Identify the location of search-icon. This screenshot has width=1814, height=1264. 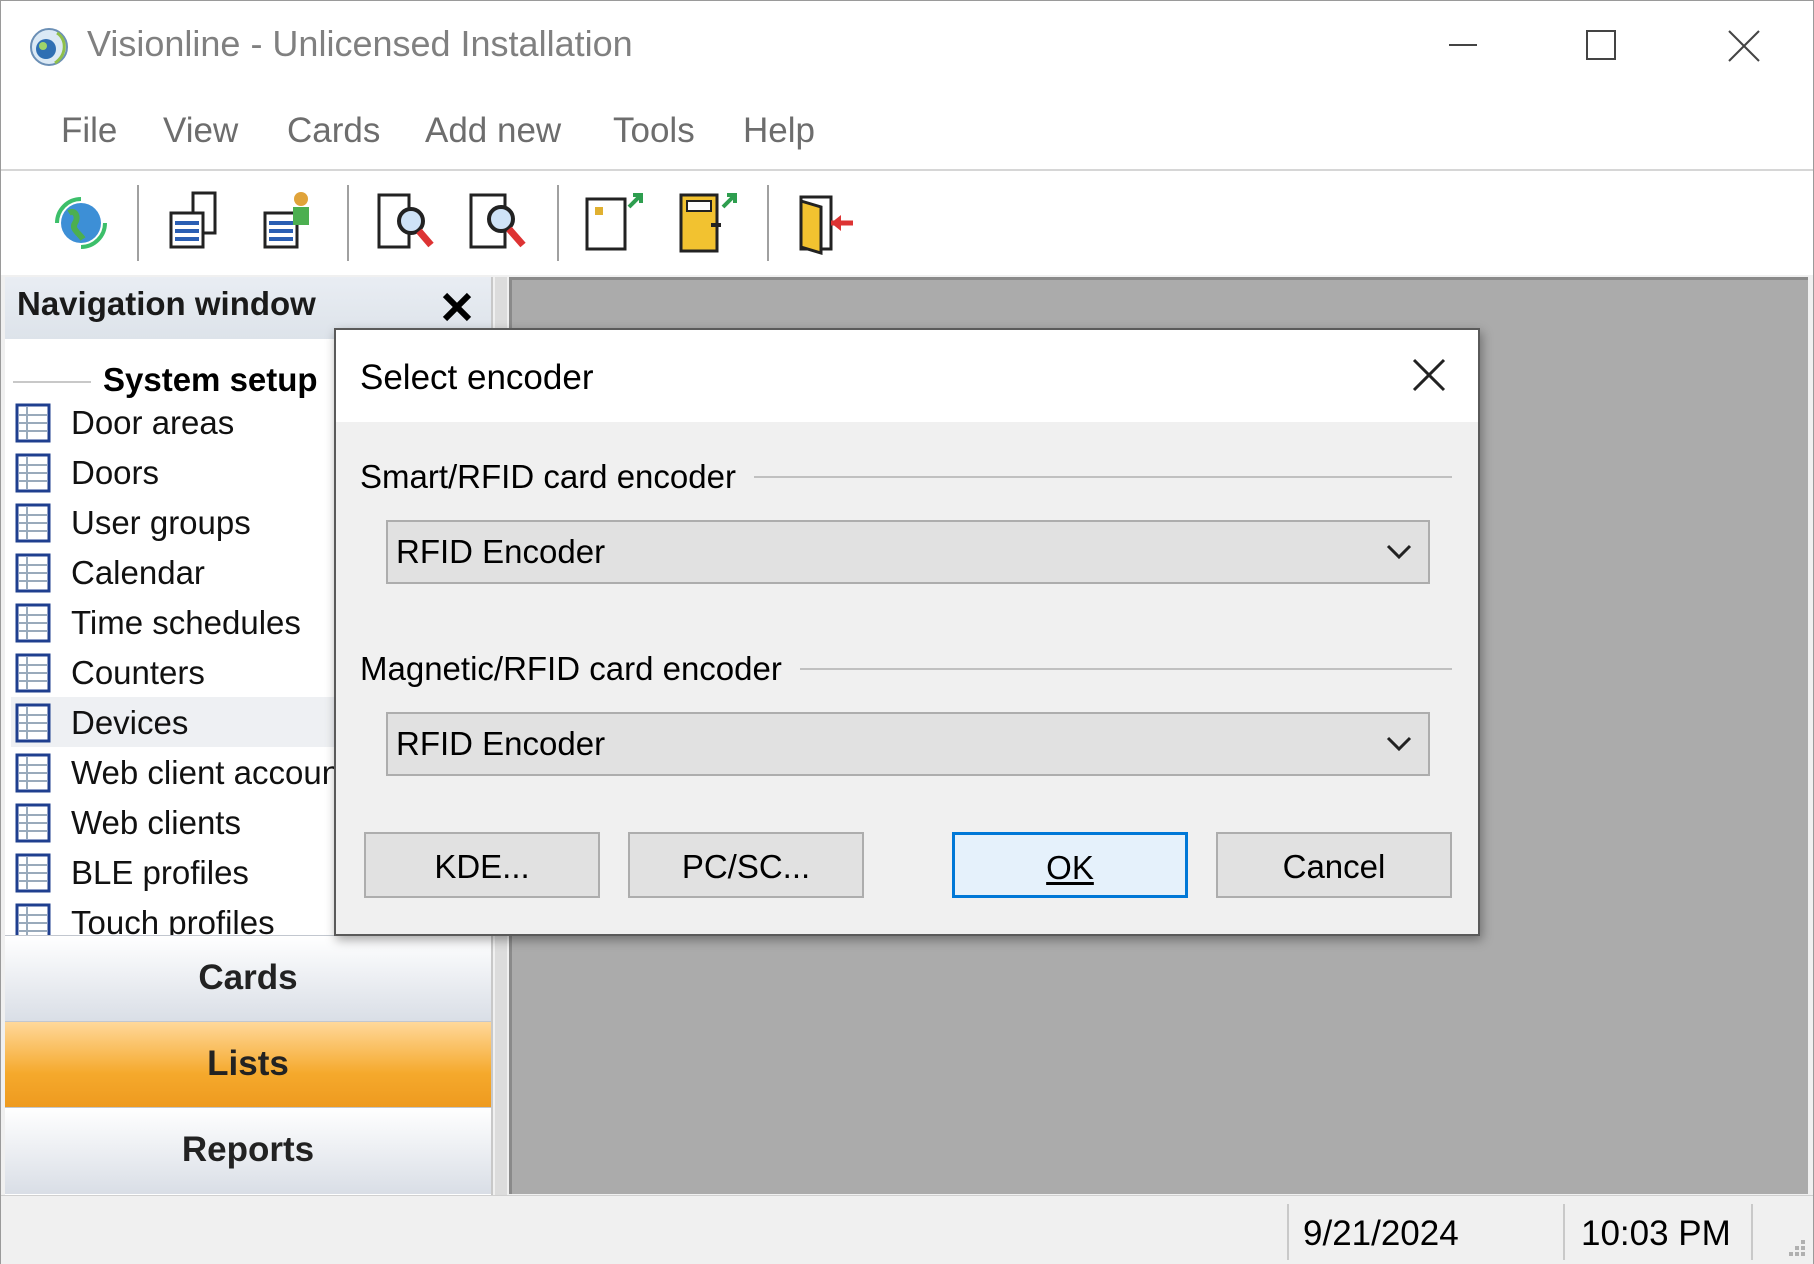
(499, 223).